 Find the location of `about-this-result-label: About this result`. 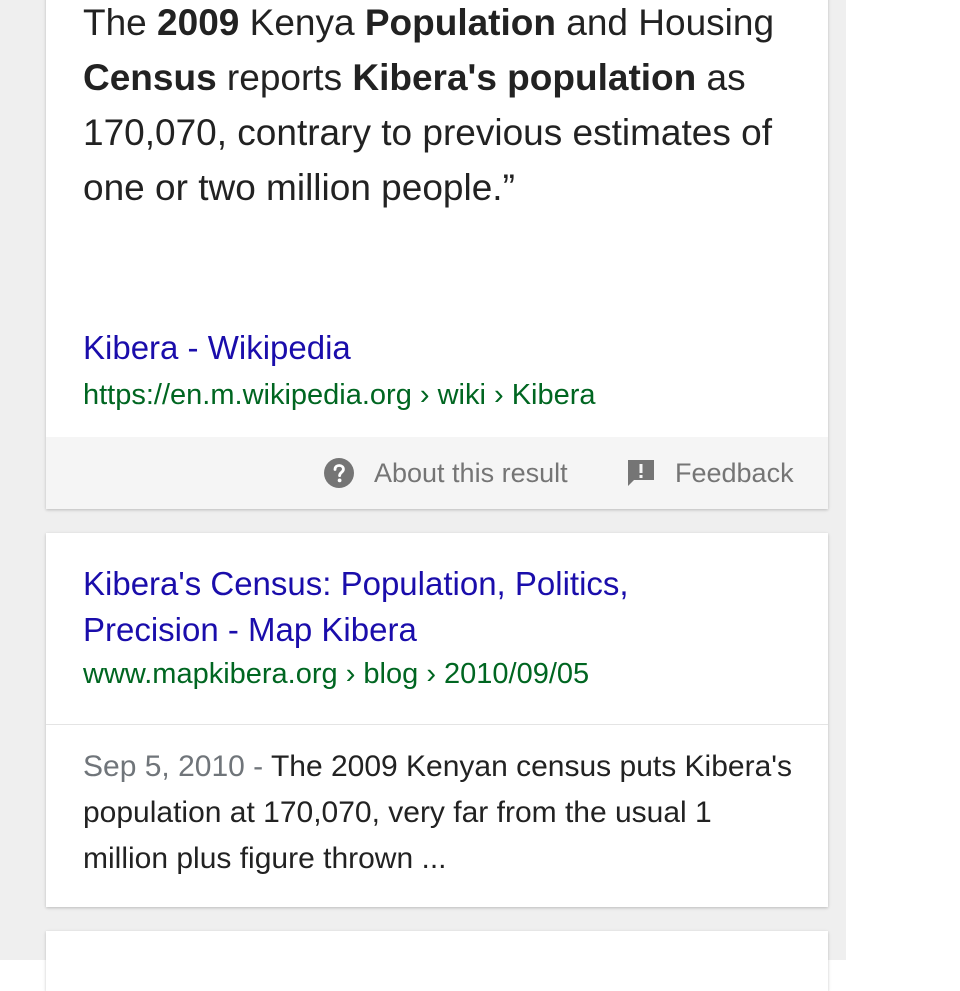

about-this-result-label: About this result is located at coordinates (471, 472).